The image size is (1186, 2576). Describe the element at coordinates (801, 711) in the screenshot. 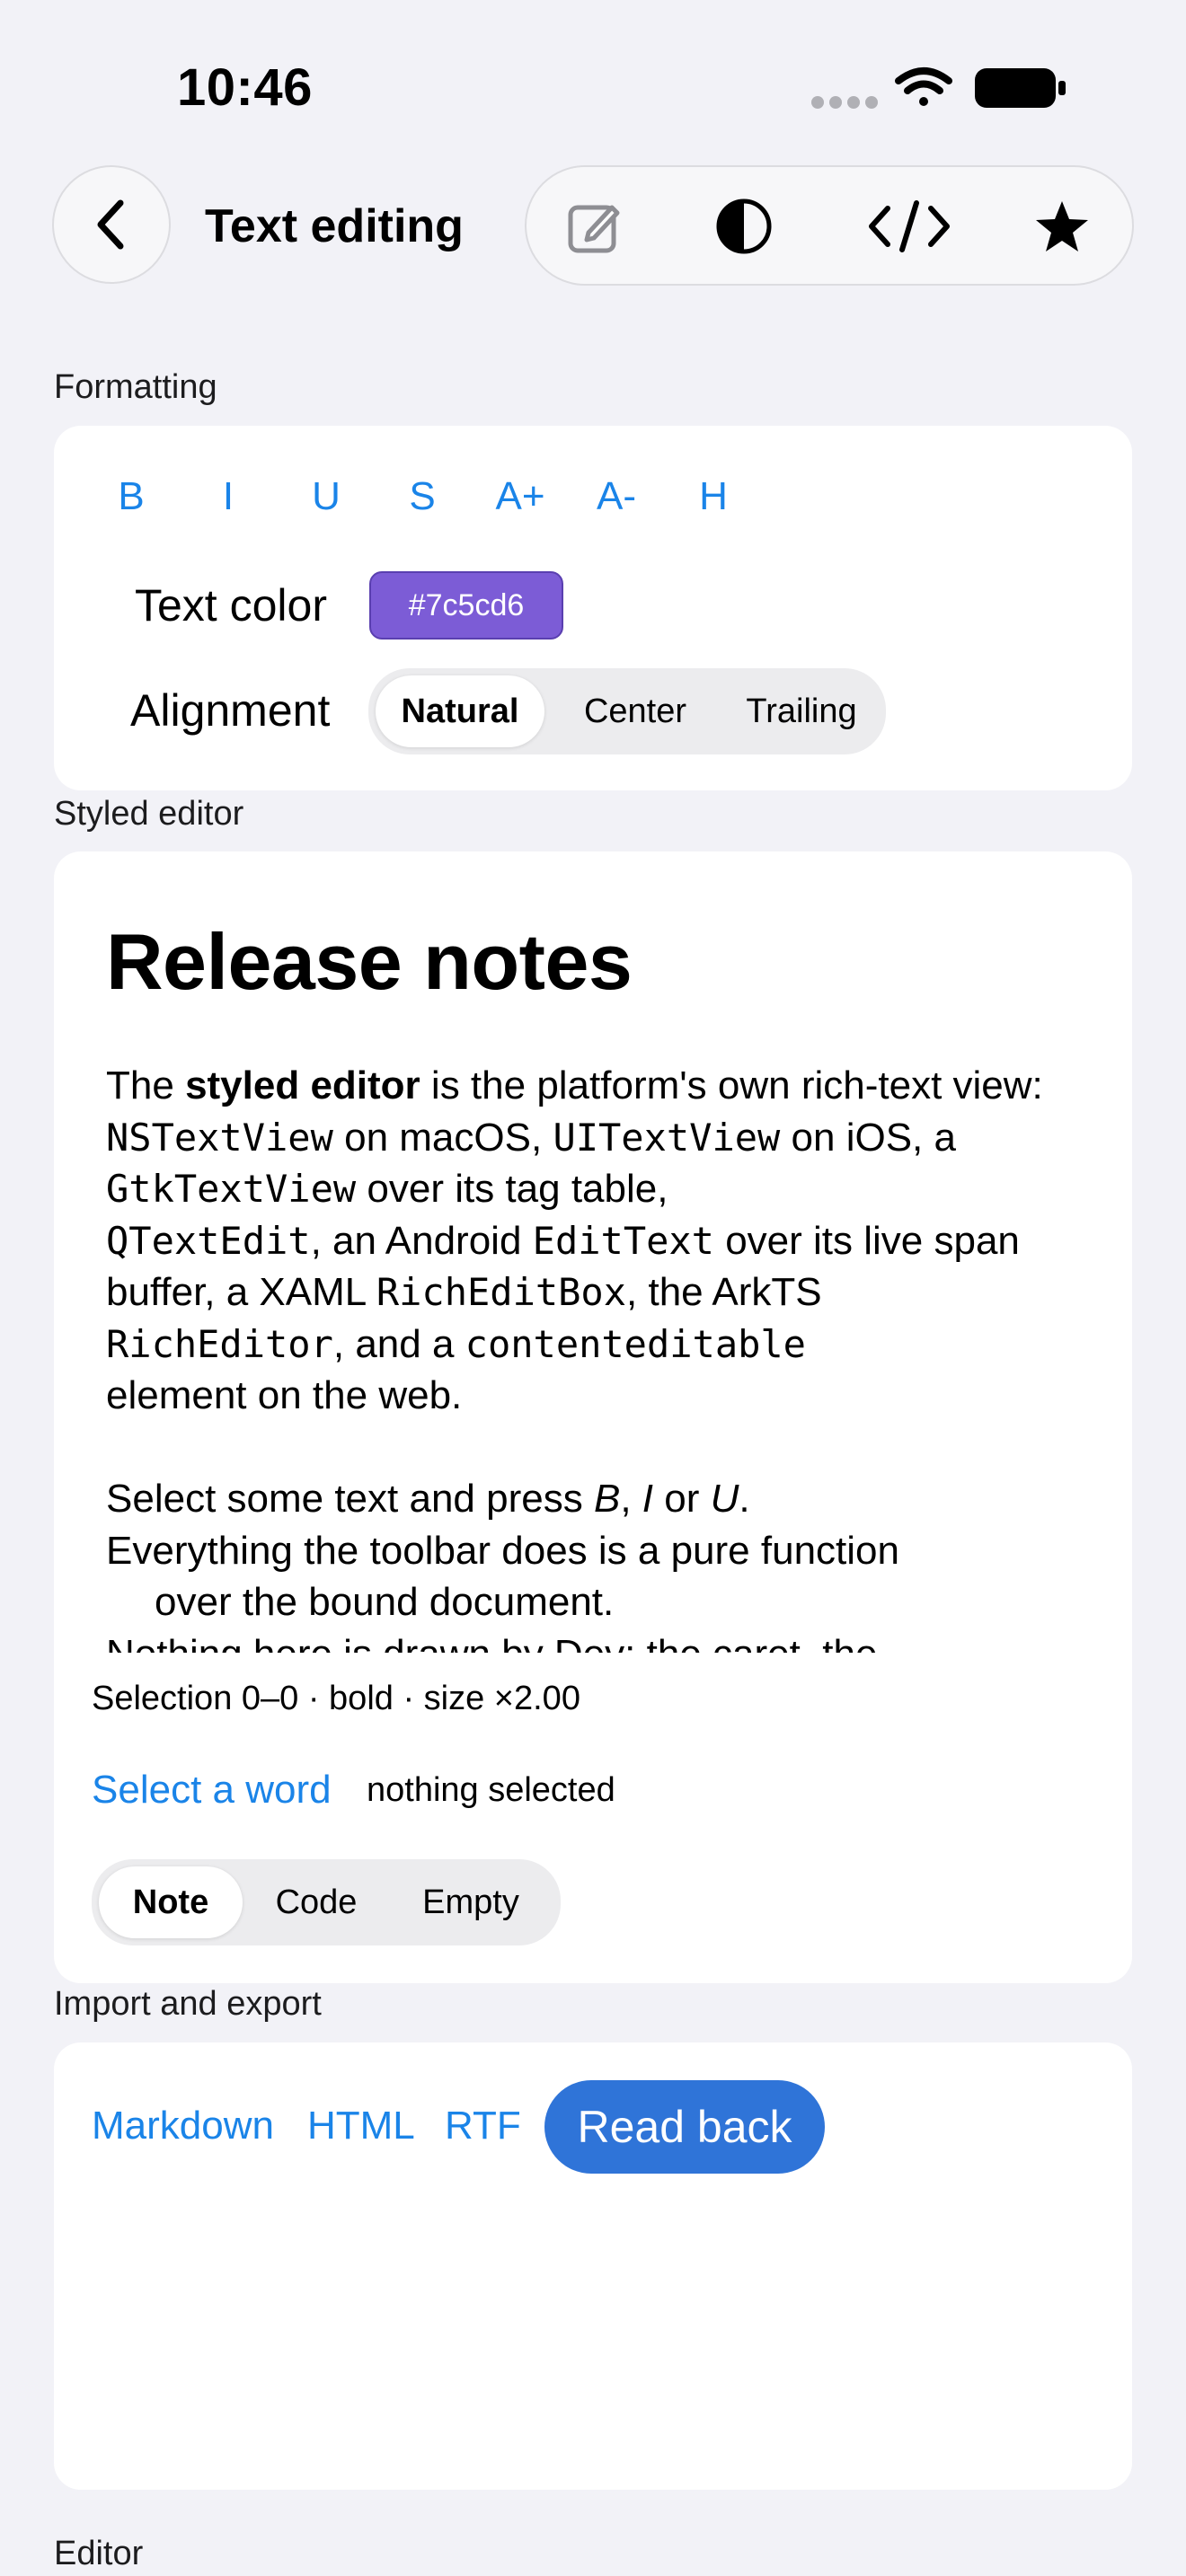

I see `alignment-option-trailing: Trailing` at that location.